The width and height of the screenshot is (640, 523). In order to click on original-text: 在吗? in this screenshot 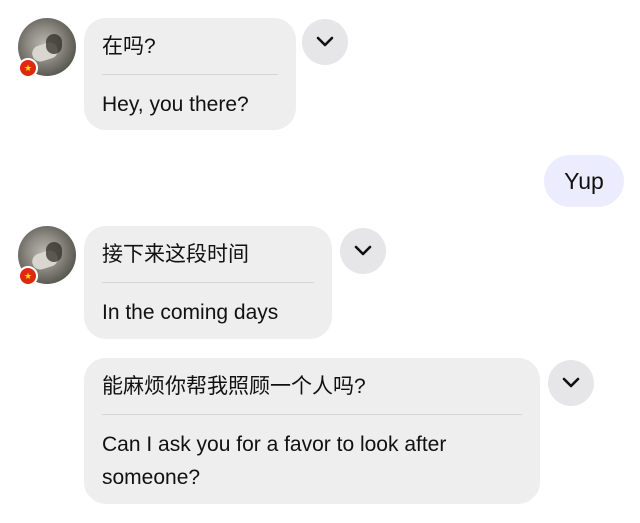, I will do `click(190, 53)`.